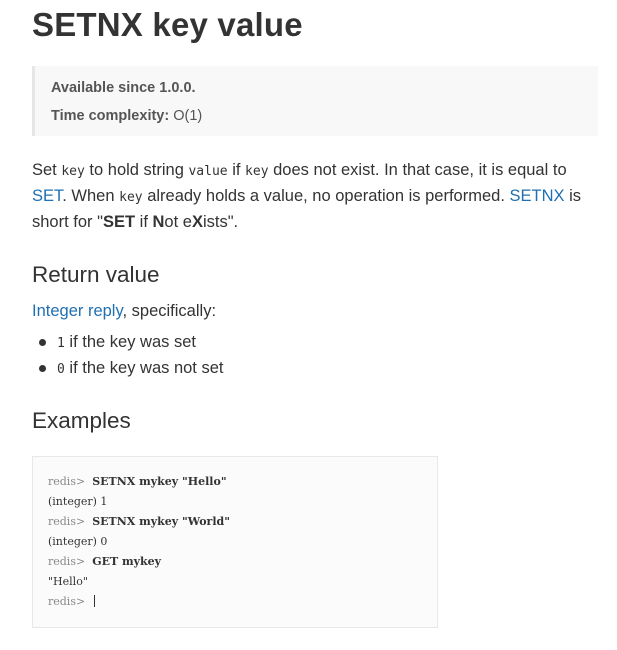 This screenshot has height=650, width=617. What do you see at coordinates (110, 116) in the screenshot?
I see `time-complexity-label: Time complexity:` at bounding box center [110, 116].